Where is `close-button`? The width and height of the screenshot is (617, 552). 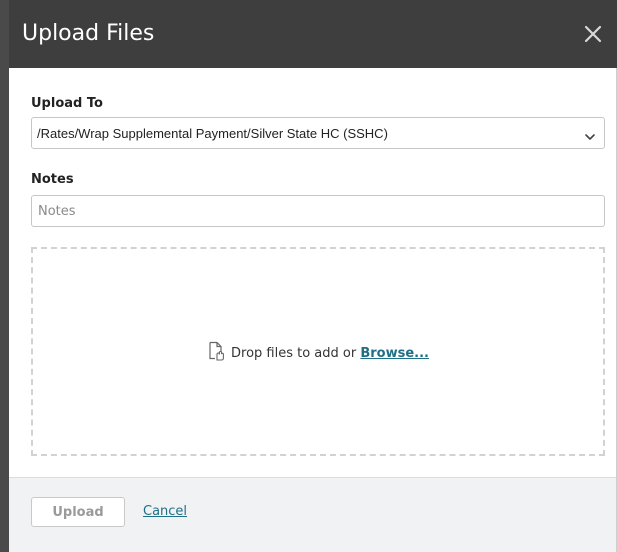
close-button is located at coordinates (593, 34).